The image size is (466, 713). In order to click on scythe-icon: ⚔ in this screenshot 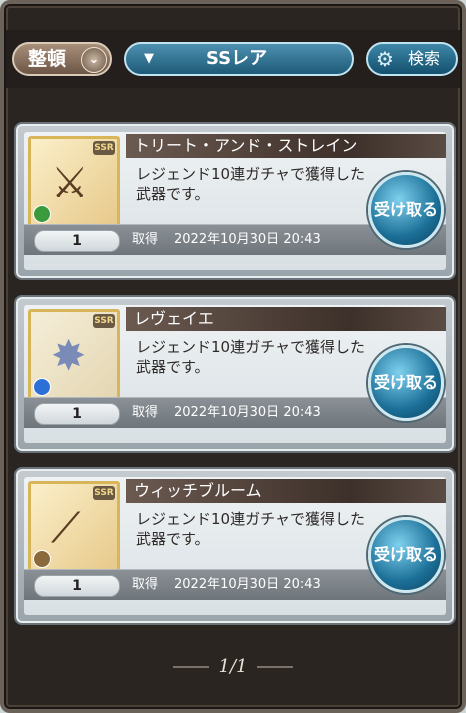, I will do `click(70, 182)`.